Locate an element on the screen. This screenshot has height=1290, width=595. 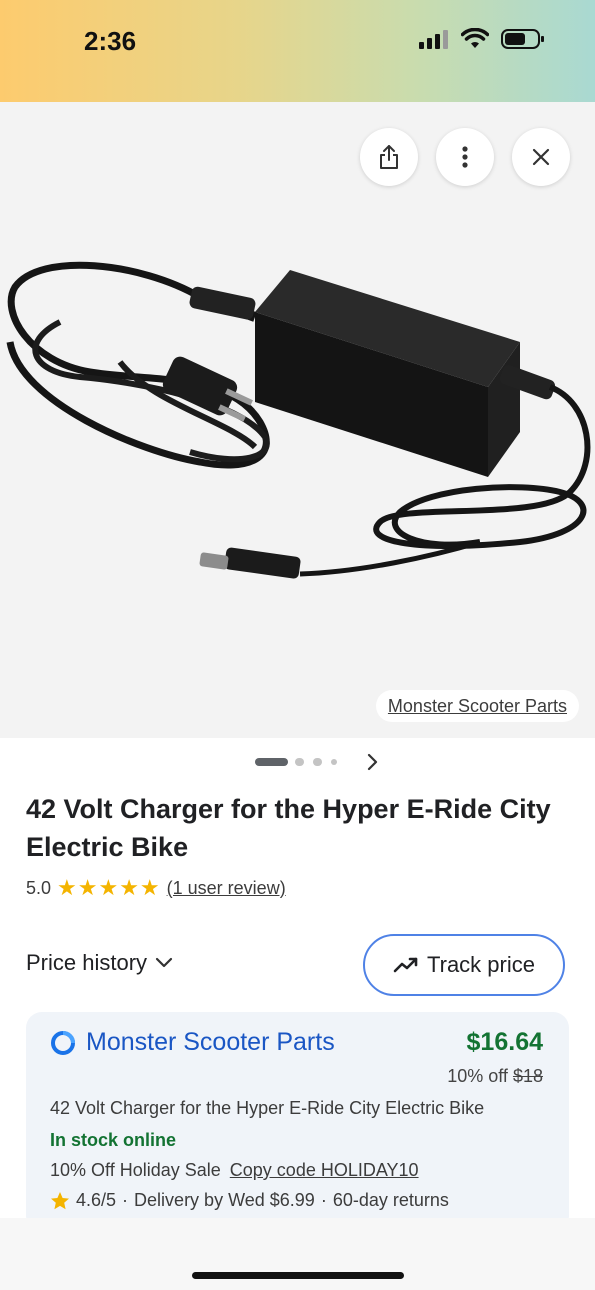
close-button is located at coordinates (541, 157).